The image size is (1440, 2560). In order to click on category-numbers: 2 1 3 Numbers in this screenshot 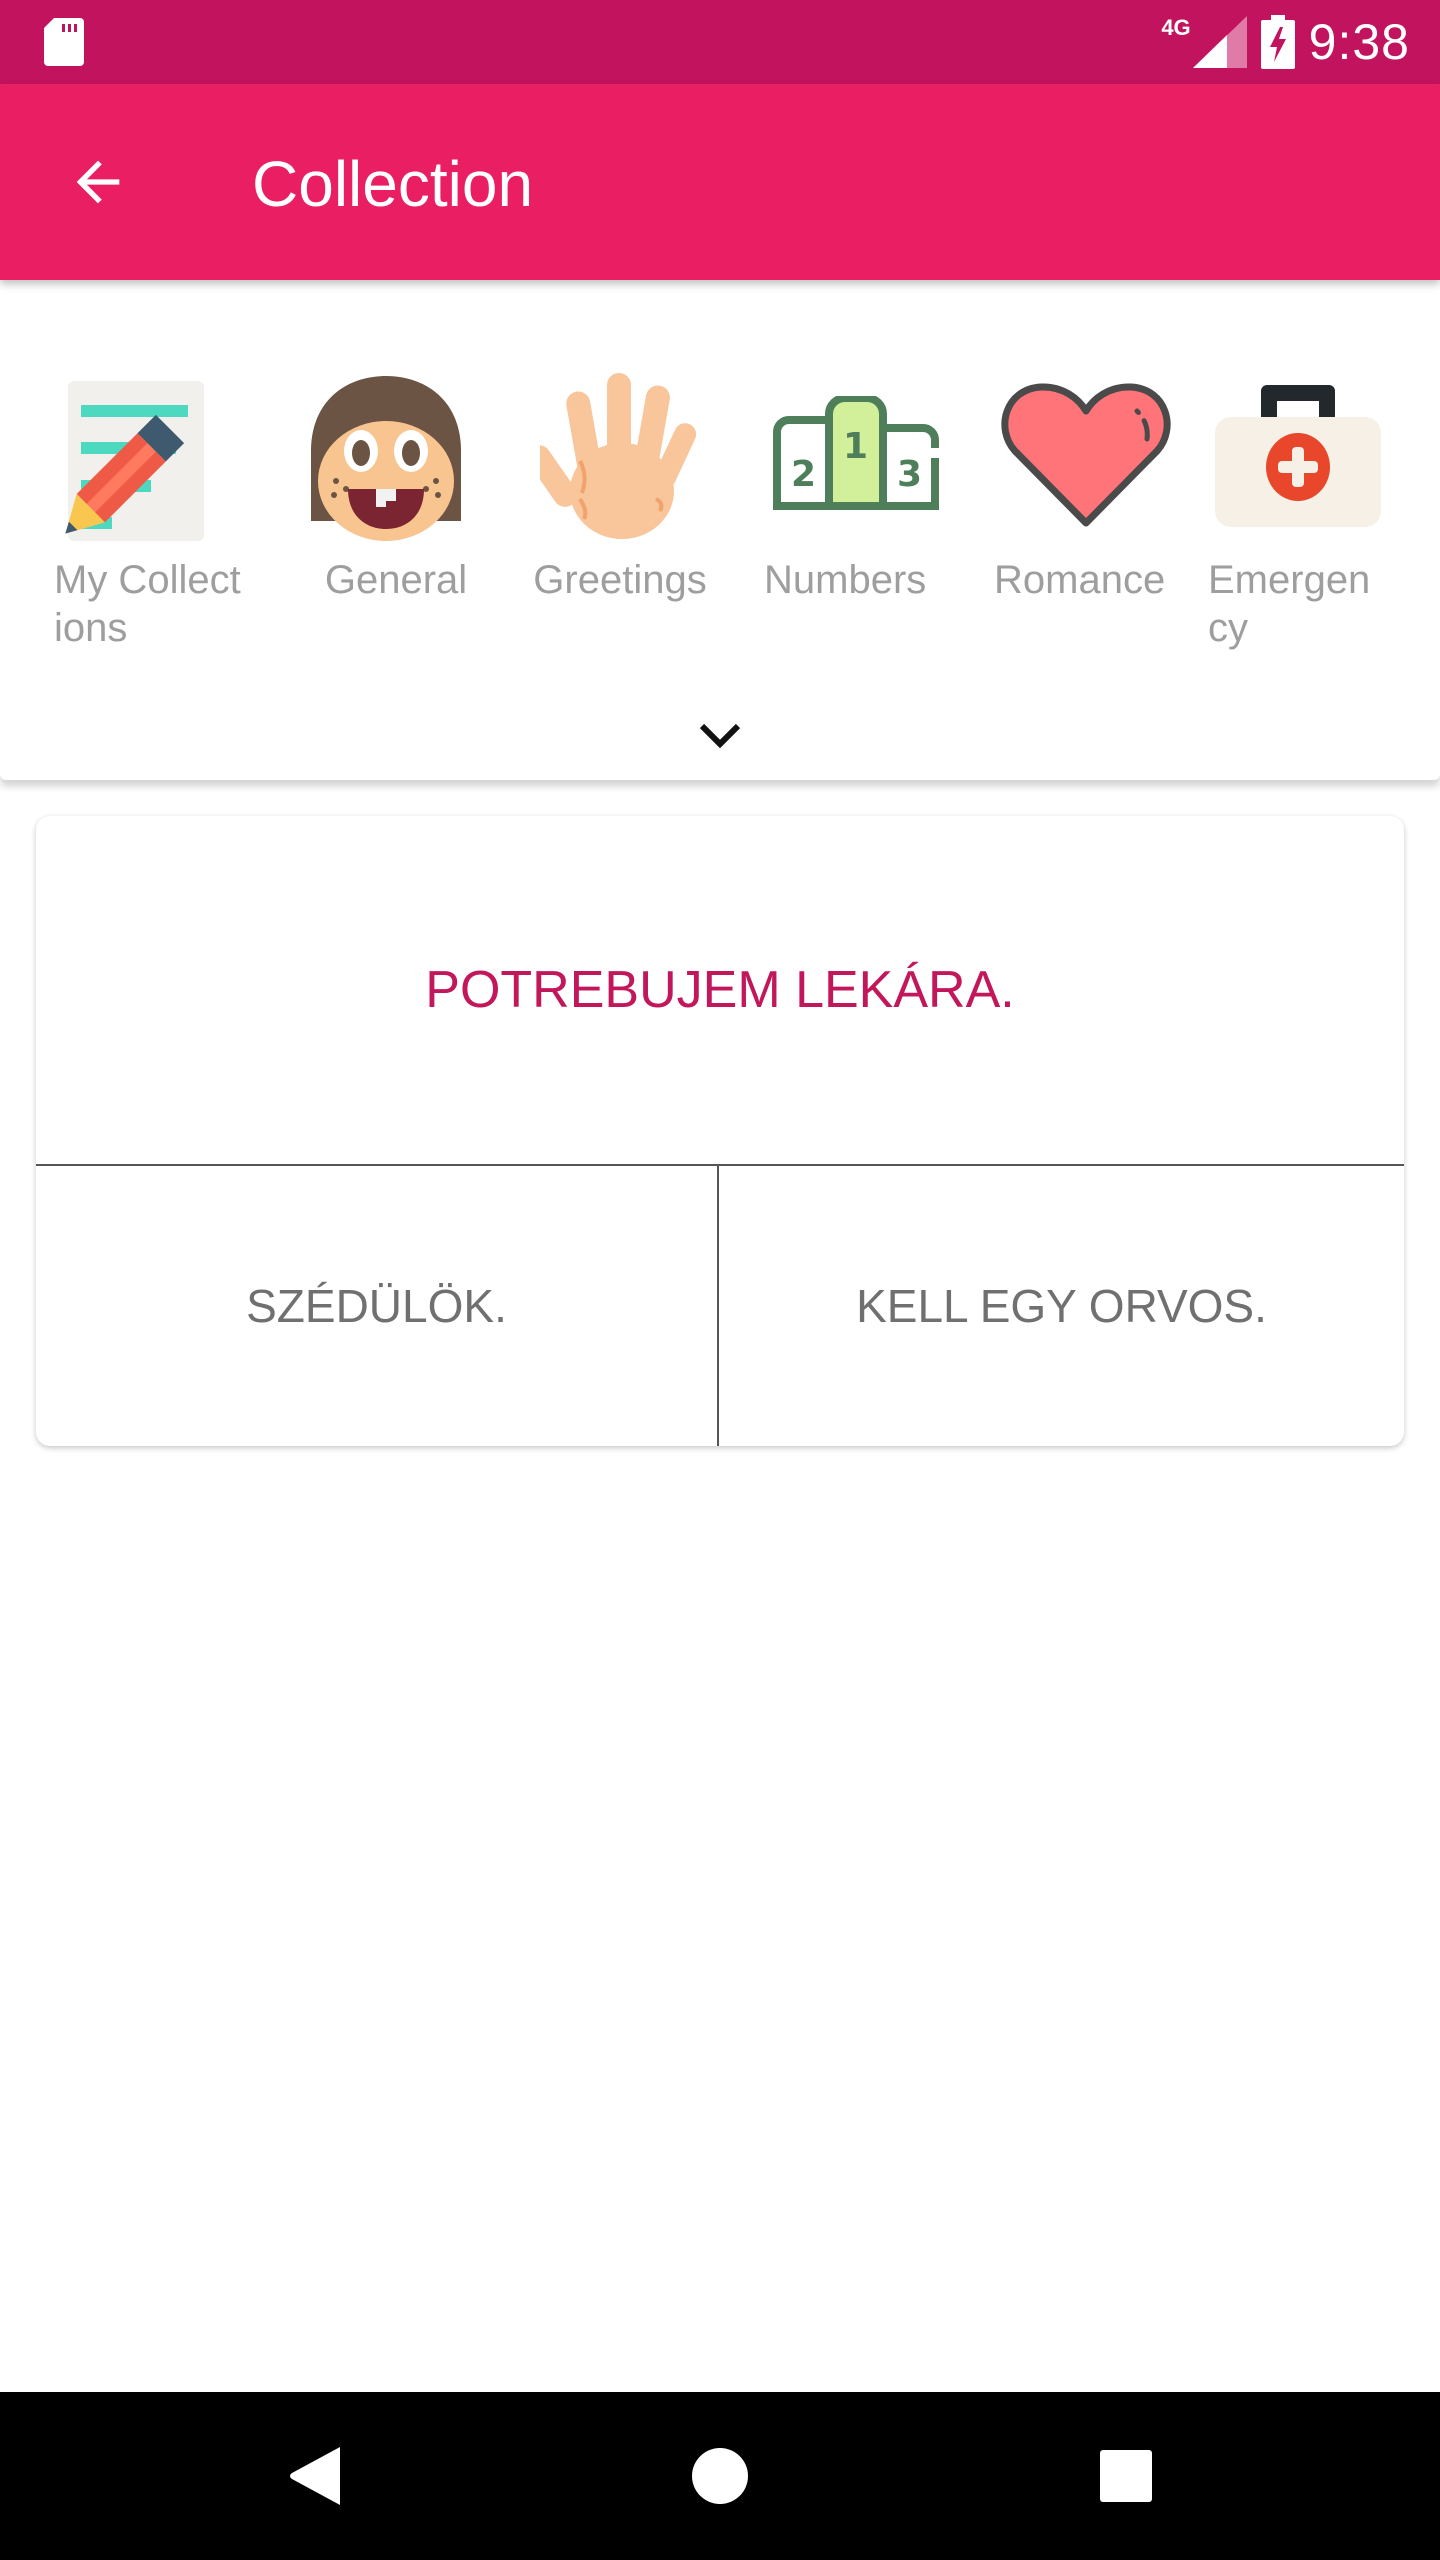, I will do `click(866, 485)`.